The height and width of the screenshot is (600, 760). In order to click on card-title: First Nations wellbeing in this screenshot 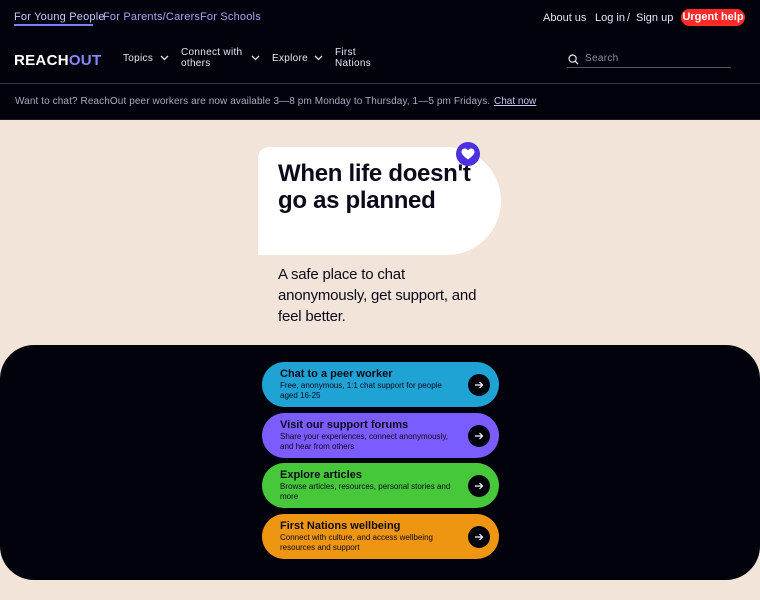, I will do `click(340, 526)`.